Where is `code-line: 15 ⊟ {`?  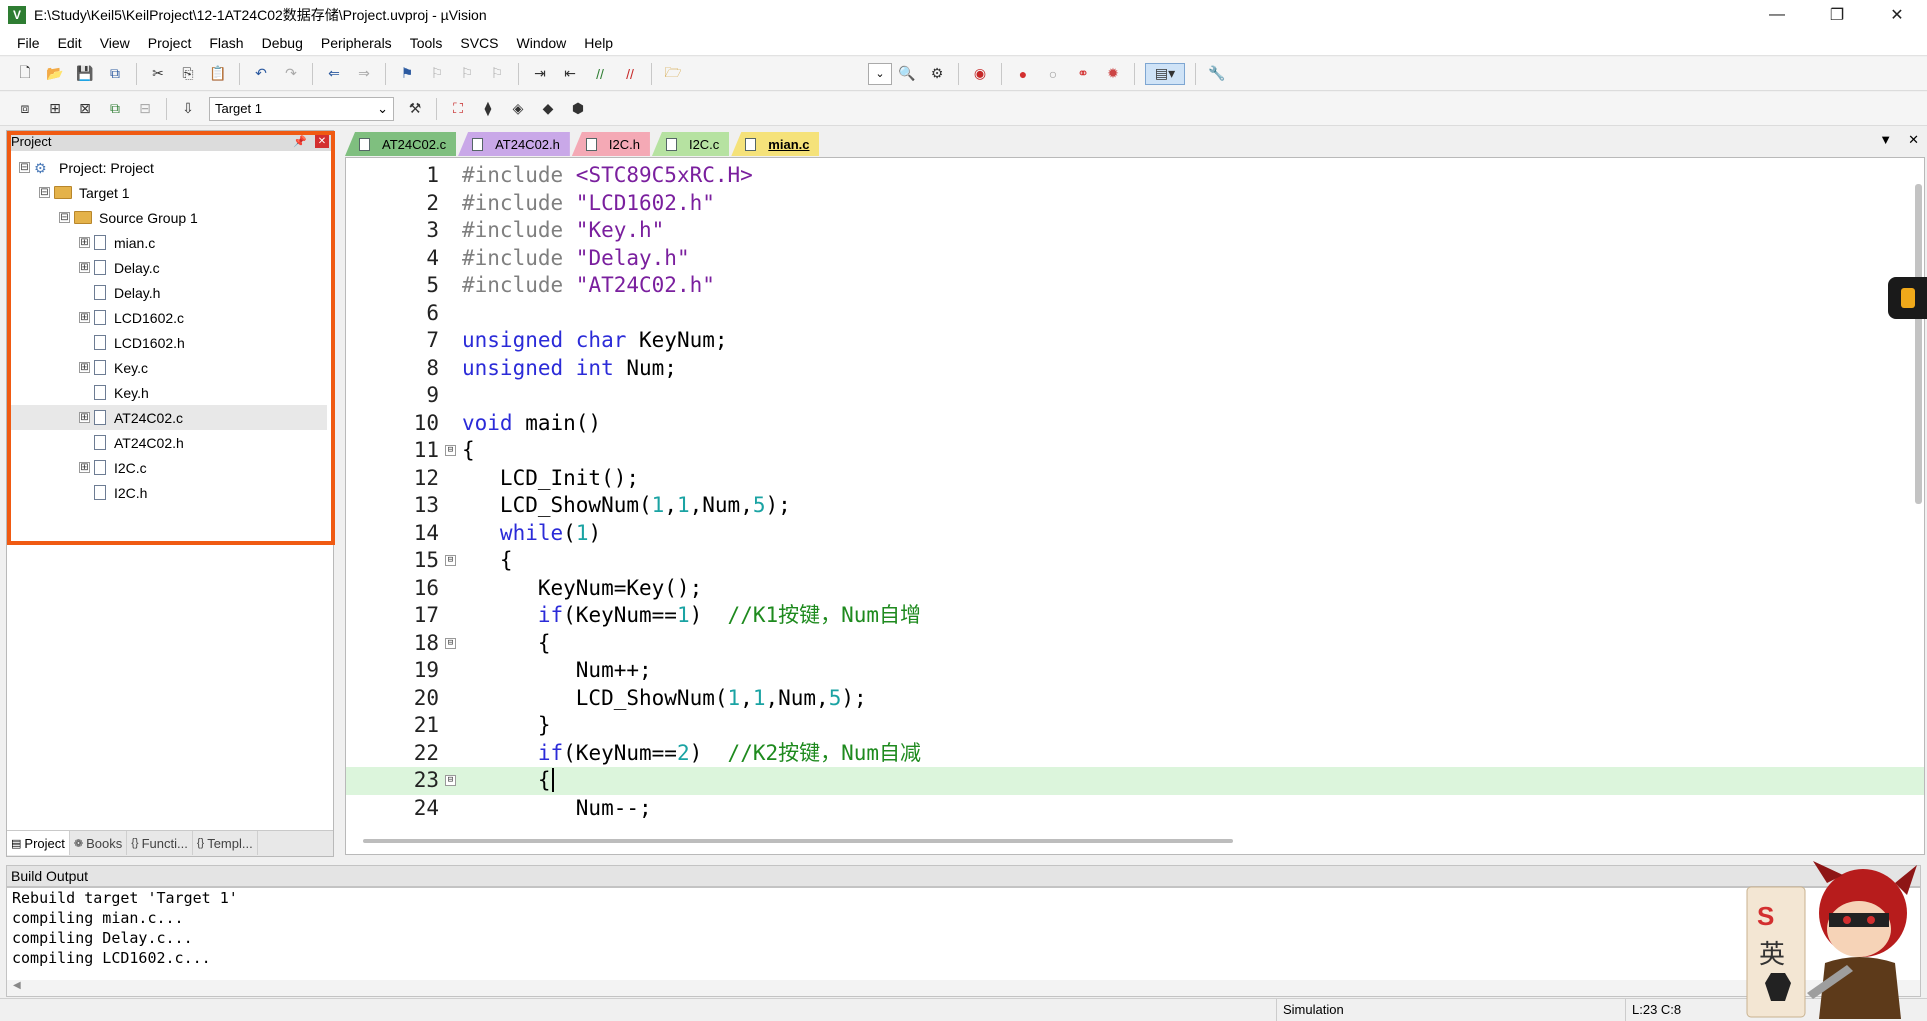
code-line: 15 ⊟ { is located at coordinates (1135, 561).